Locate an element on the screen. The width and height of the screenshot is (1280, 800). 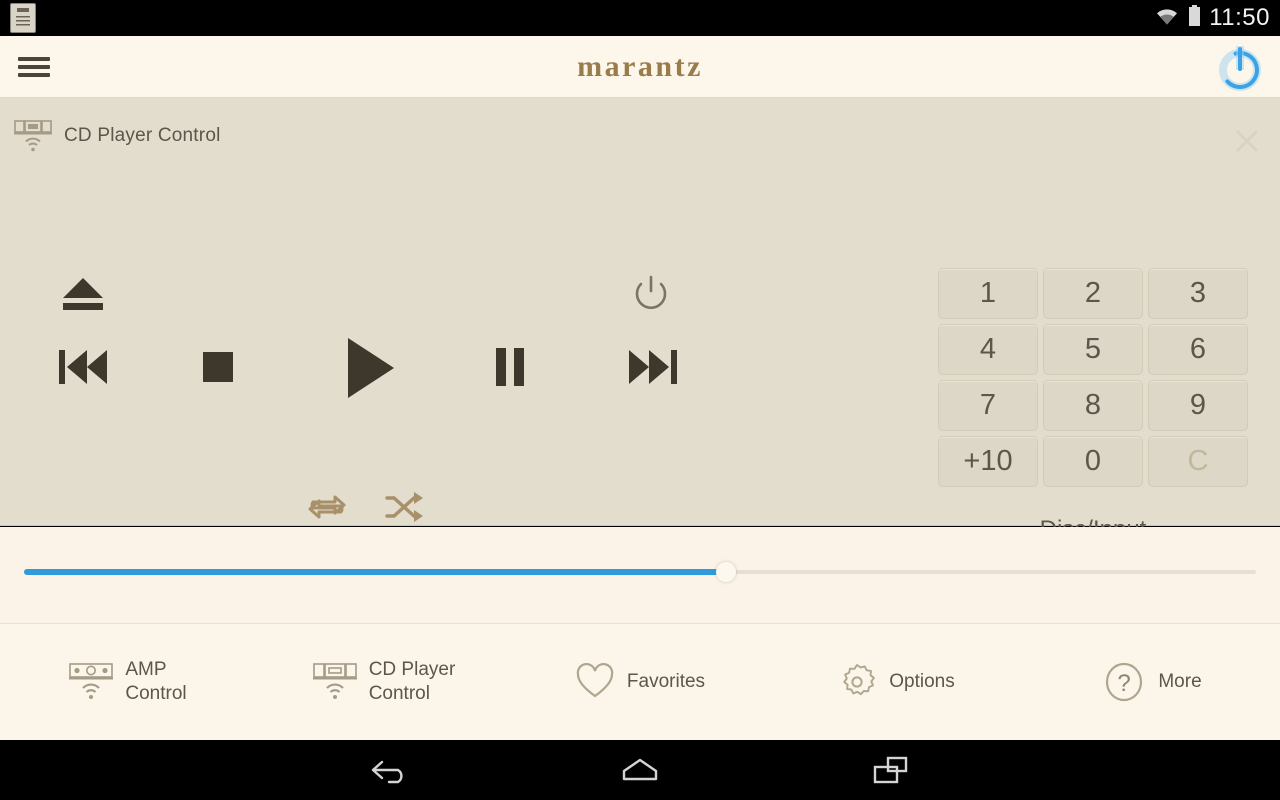
nav-favorites: Favorites is located at coordinates (640, 682).